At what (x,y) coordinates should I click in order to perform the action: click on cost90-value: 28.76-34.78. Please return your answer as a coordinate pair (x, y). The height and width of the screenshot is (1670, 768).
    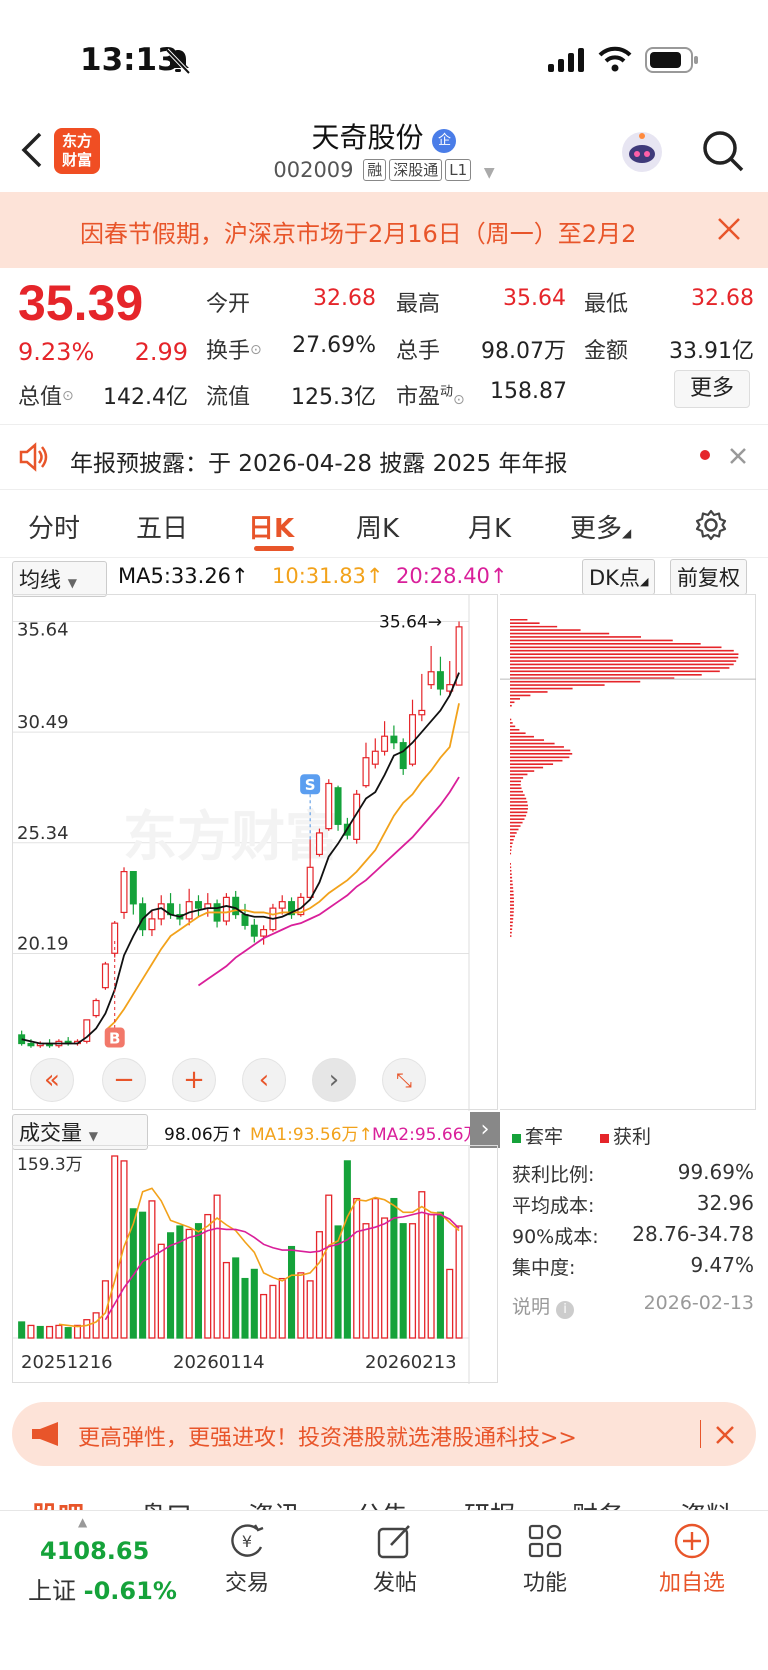
    Looking at the image, I should click on (693, 1234).